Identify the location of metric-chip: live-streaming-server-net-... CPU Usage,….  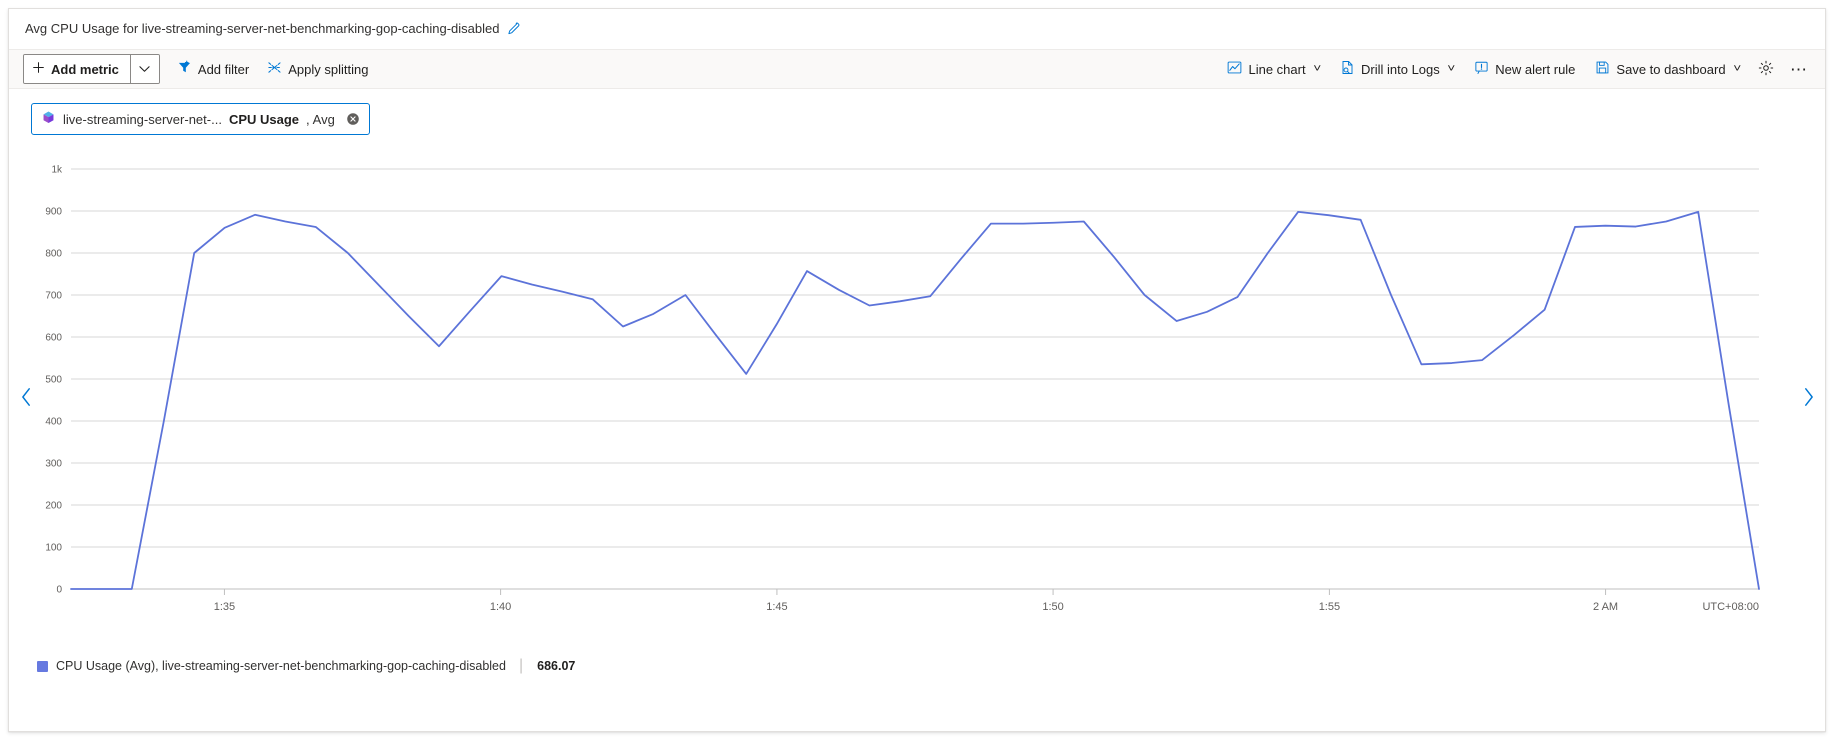
(200, 119).